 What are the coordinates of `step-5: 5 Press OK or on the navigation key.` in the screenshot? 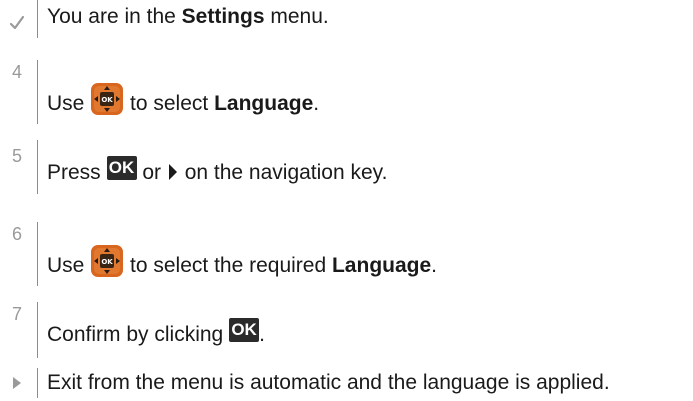 It's located at (346, 167).